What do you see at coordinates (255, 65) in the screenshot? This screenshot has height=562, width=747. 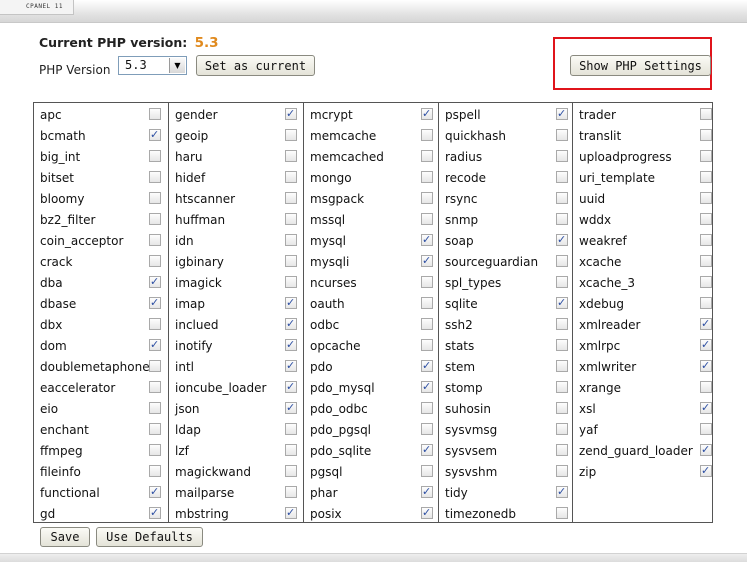 I see `set-as-current-button: Set as current` at bounding box center [255, 65].